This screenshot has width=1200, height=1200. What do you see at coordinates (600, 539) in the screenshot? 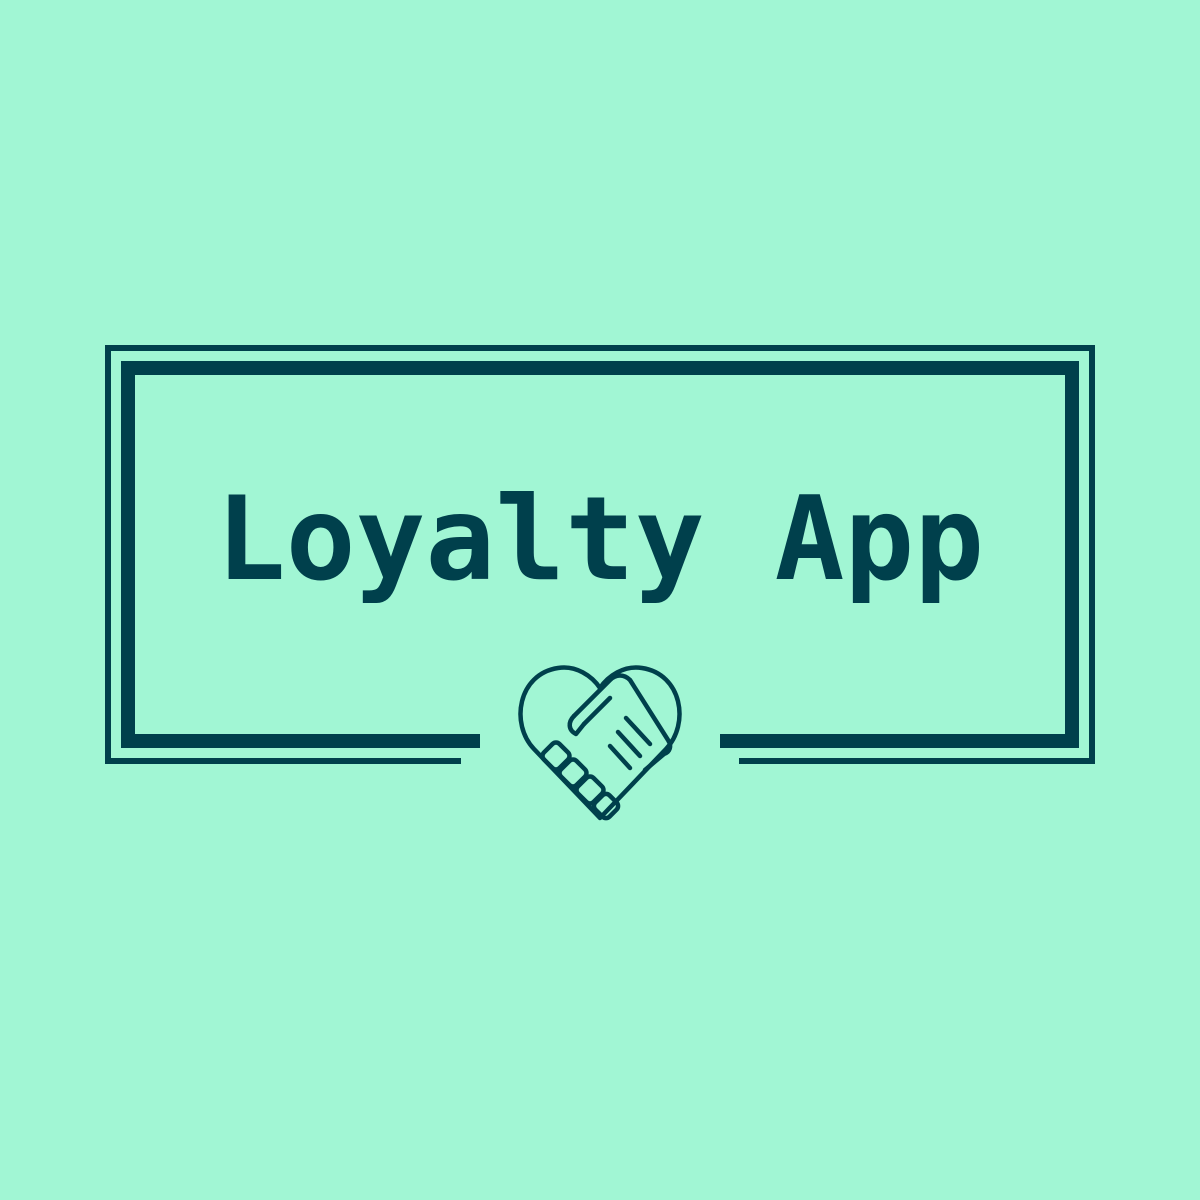
I see `logo-title: Loyalty App` at bounding box center [600, 539].